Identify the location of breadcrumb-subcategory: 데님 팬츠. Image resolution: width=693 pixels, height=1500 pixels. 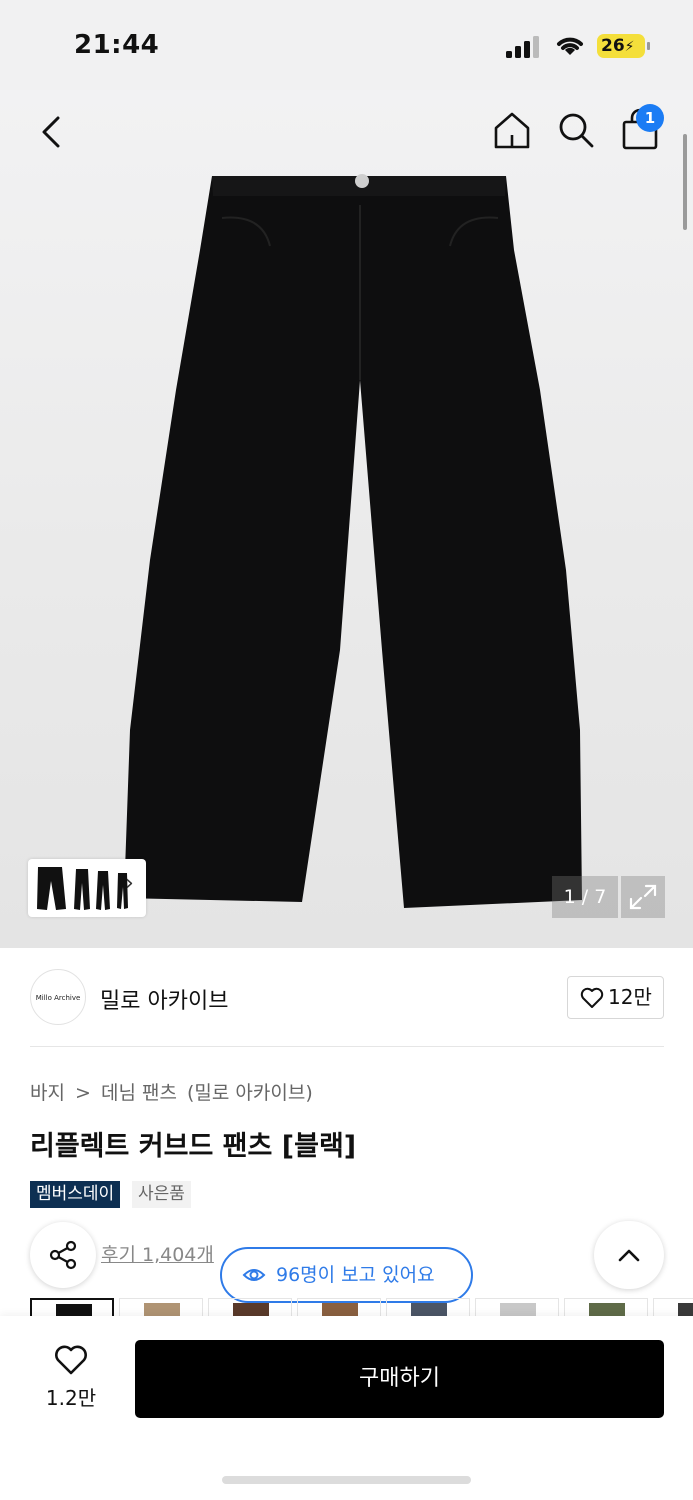
(139, 1093).